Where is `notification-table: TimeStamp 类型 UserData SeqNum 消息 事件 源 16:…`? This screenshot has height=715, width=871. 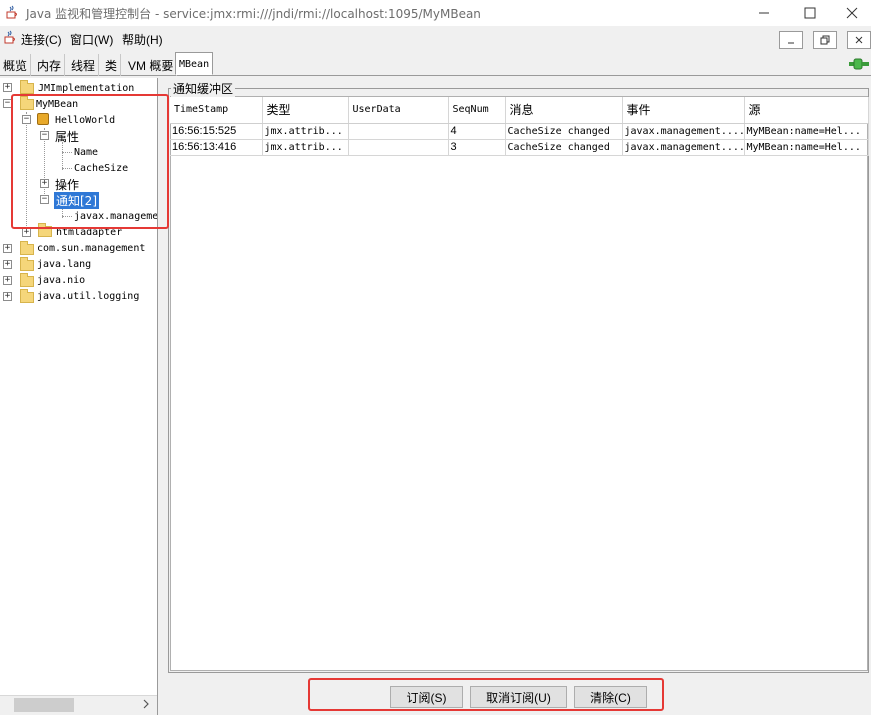 notification-table: TimeStamp 类型 UserData SeqNum 消息 事件 源 16:… is located at coordinates (519, 126).